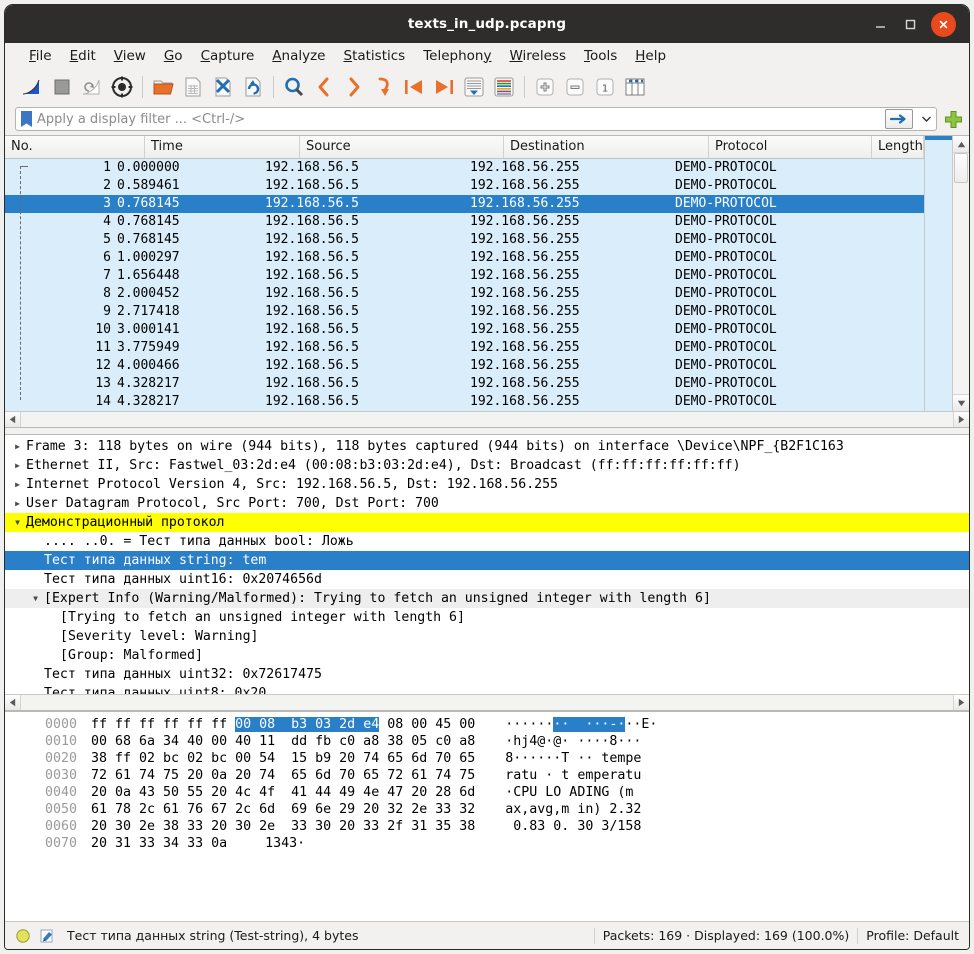  I want to click on apply-filter-button, so click(899, 119).